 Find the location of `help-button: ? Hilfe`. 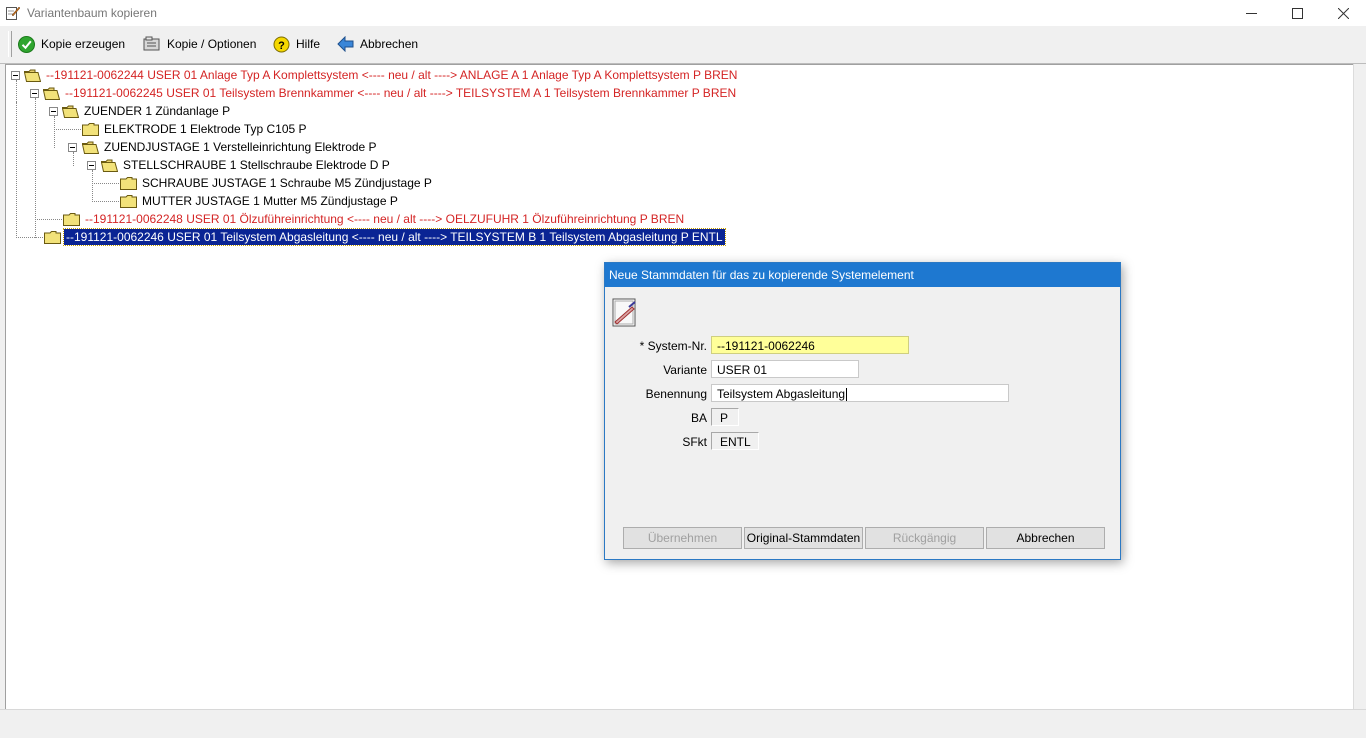

help-button: ? Hilfe is located at coordinates (296, 44).